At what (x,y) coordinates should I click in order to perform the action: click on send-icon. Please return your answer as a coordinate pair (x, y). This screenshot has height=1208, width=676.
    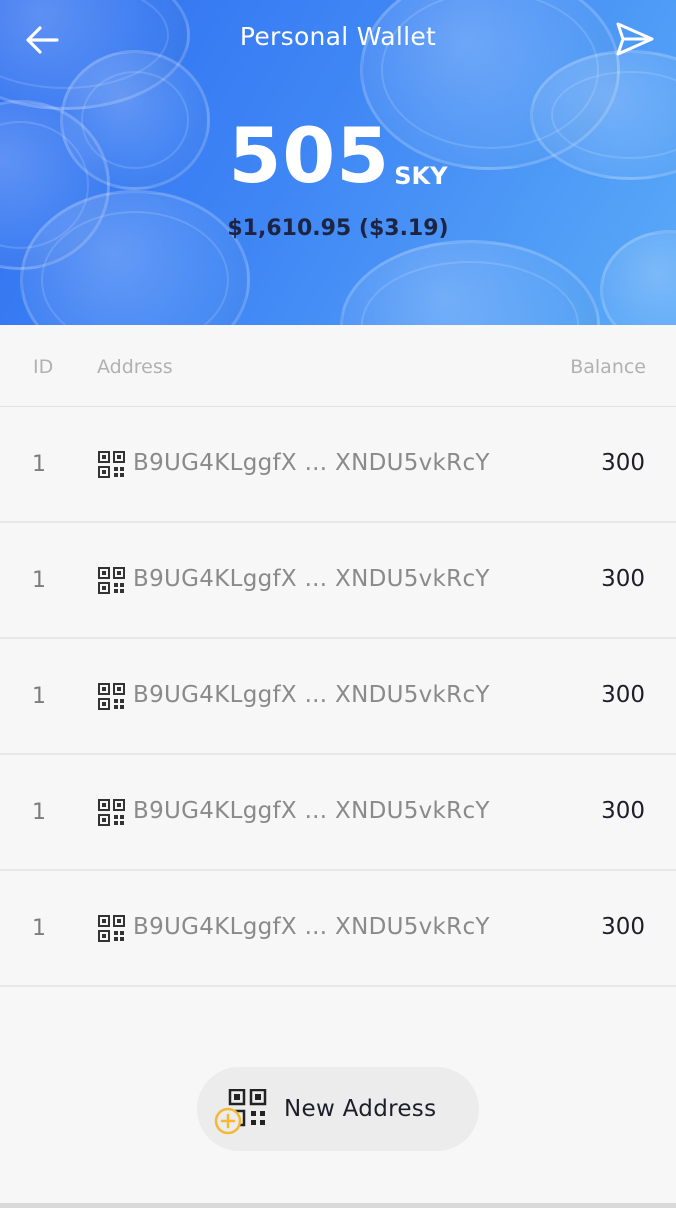
    Looking at the image, I should click on (635, 39).